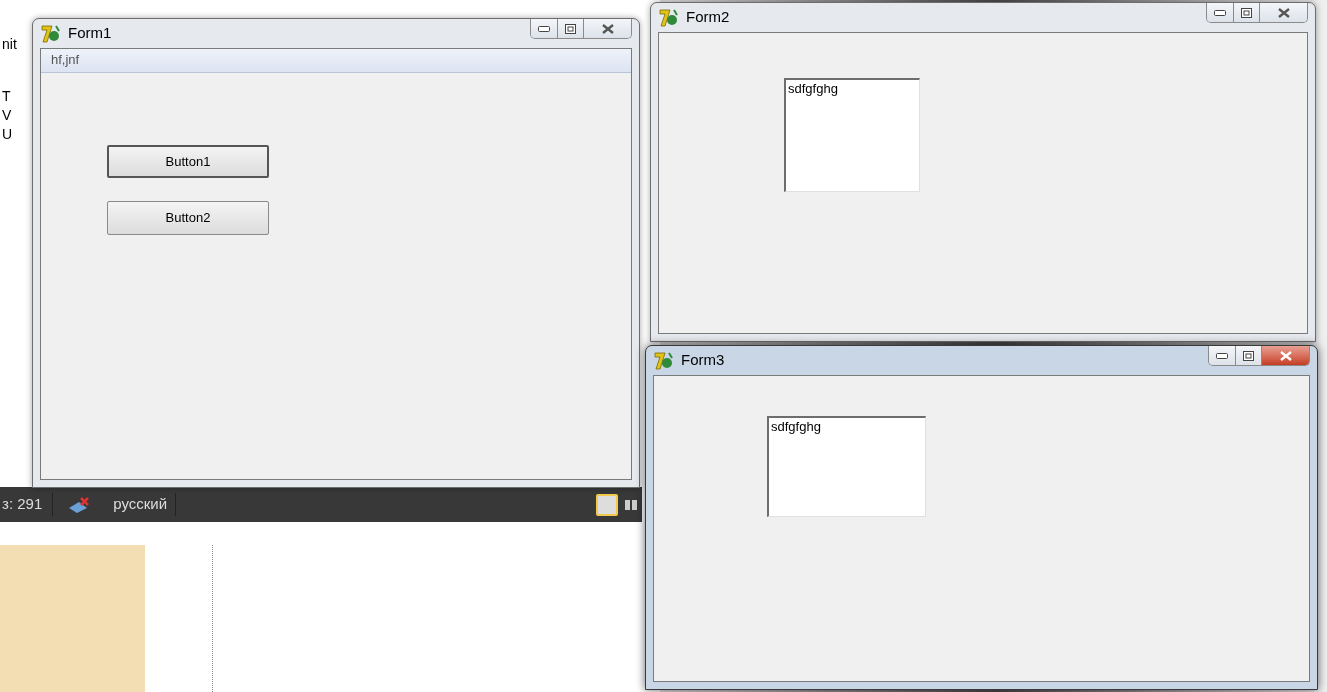  What do you see at coordinates (631, 504) in the screenshot?
I see `book-icon` at bounding box center [631, 504].